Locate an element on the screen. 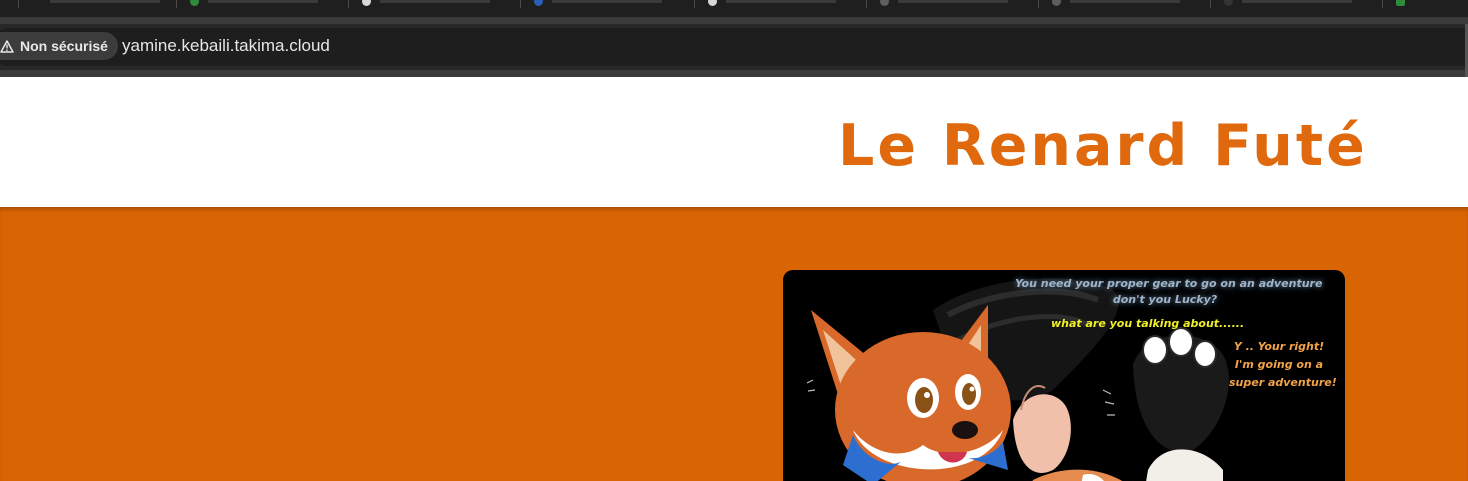 This screenshot has height=481, width=1468. security-chip: Non sécurisé is located at coordinates (59, 46).